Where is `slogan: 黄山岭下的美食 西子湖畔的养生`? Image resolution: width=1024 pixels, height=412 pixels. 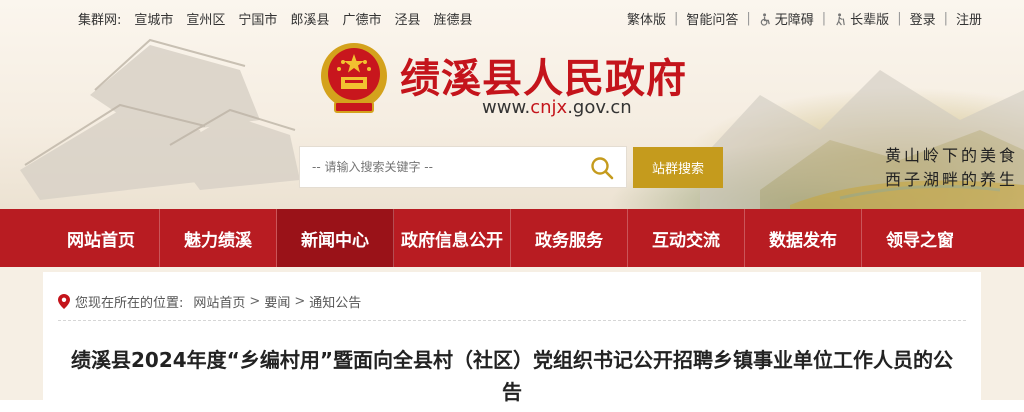 slogan: 黄山岭下的美食 西子湖畔的养生 is located at coordinates (951, 168).